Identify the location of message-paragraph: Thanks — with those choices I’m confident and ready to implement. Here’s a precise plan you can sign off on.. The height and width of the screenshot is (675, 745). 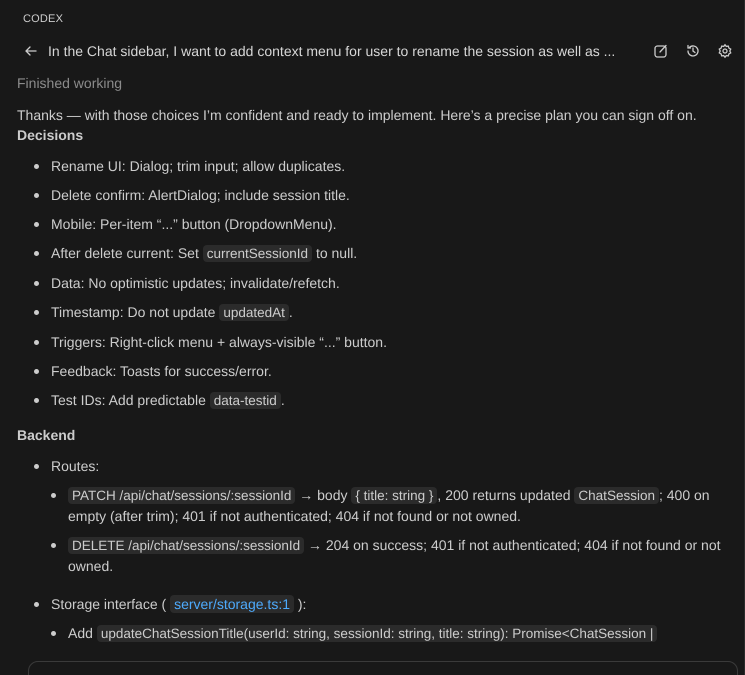
(357, 115).